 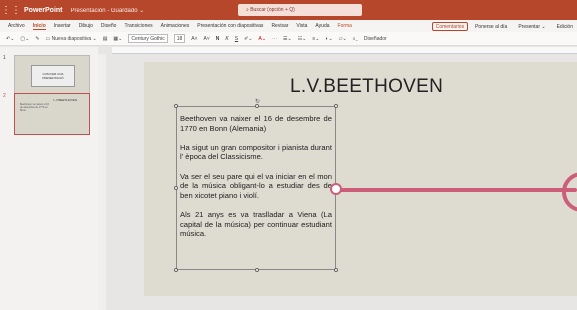 I want to click on sections-icon: ▦⌄, so click(x=117, y=39).